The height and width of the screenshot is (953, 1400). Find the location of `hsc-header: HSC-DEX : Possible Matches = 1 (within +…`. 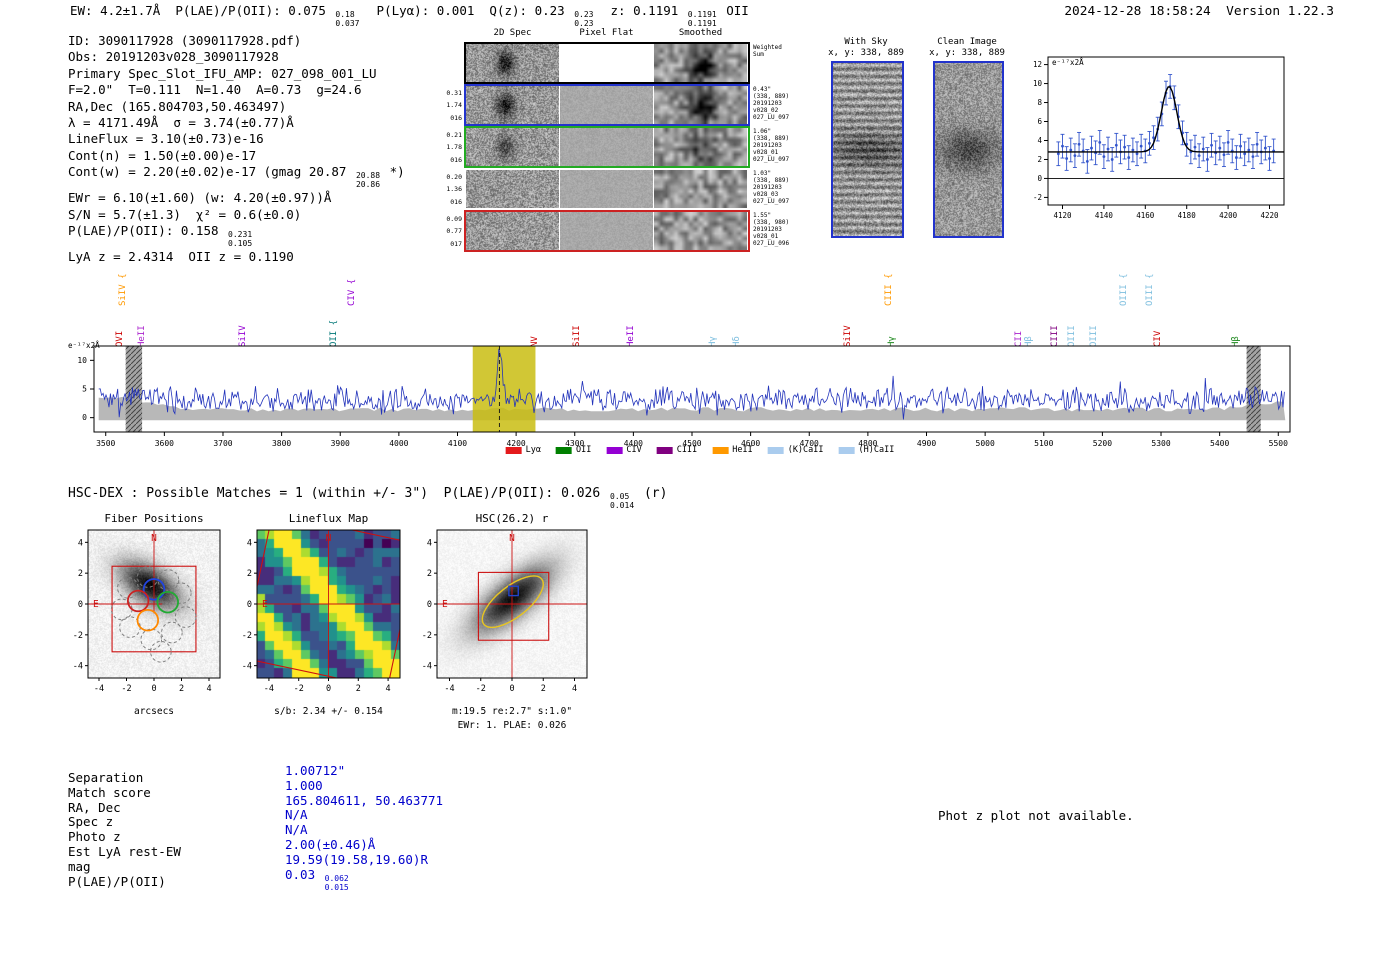

hsc-header: HSC-DEX : Possible Matches = 1 (within +… is located at coordinates (367, 498).